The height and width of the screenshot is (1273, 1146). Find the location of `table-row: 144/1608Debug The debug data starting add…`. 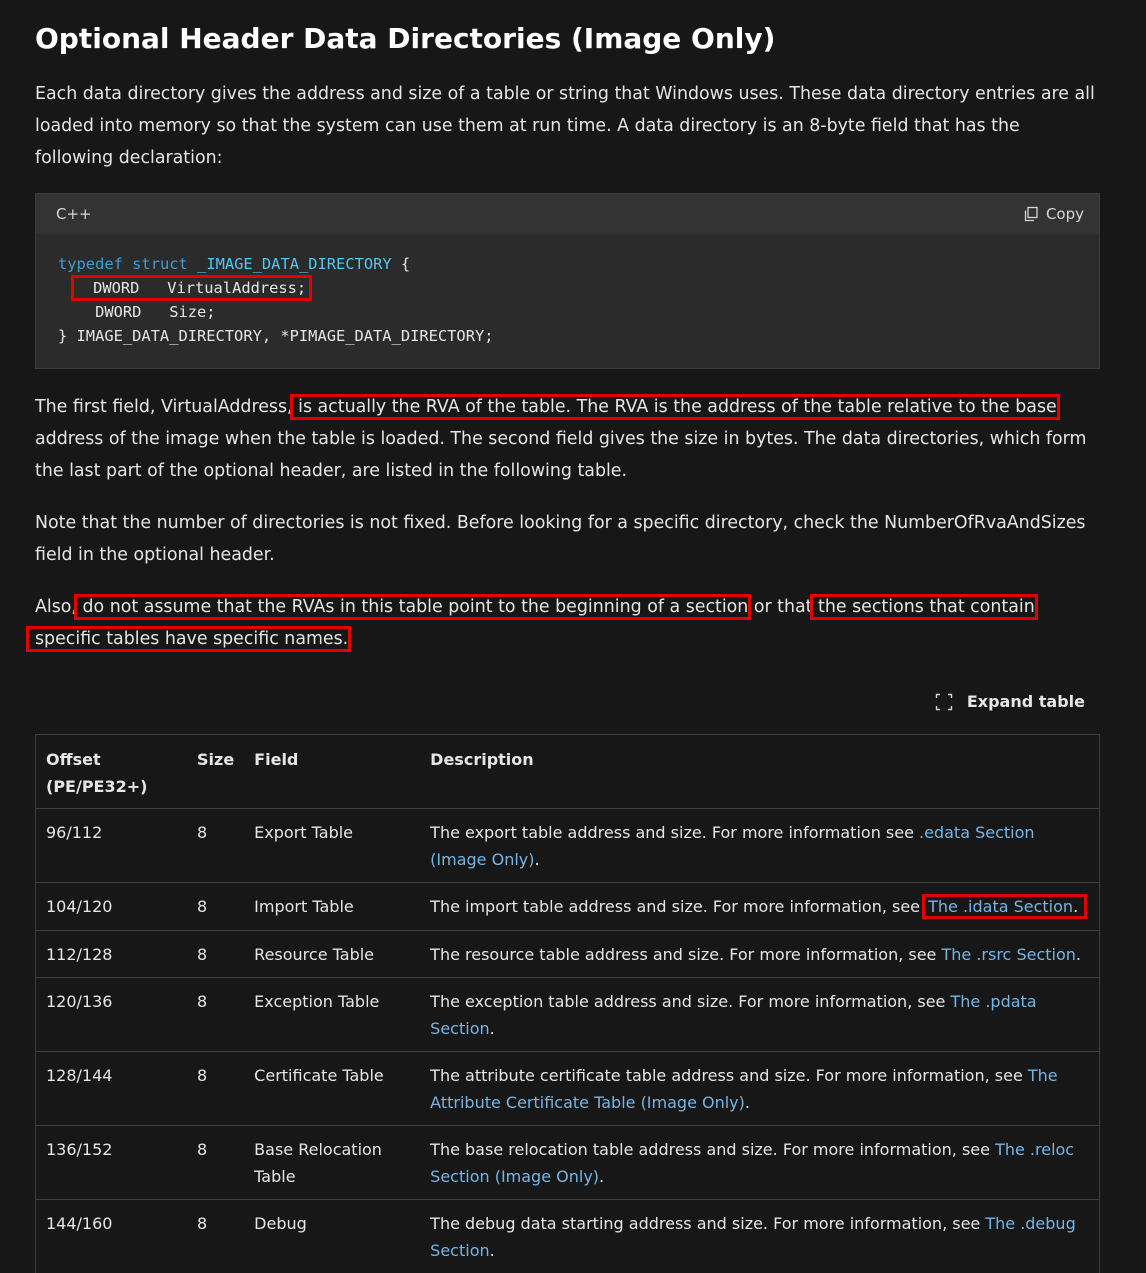

table-row: 144/1608Debug The debug data starting add… is located at coordinates (568, 1236).